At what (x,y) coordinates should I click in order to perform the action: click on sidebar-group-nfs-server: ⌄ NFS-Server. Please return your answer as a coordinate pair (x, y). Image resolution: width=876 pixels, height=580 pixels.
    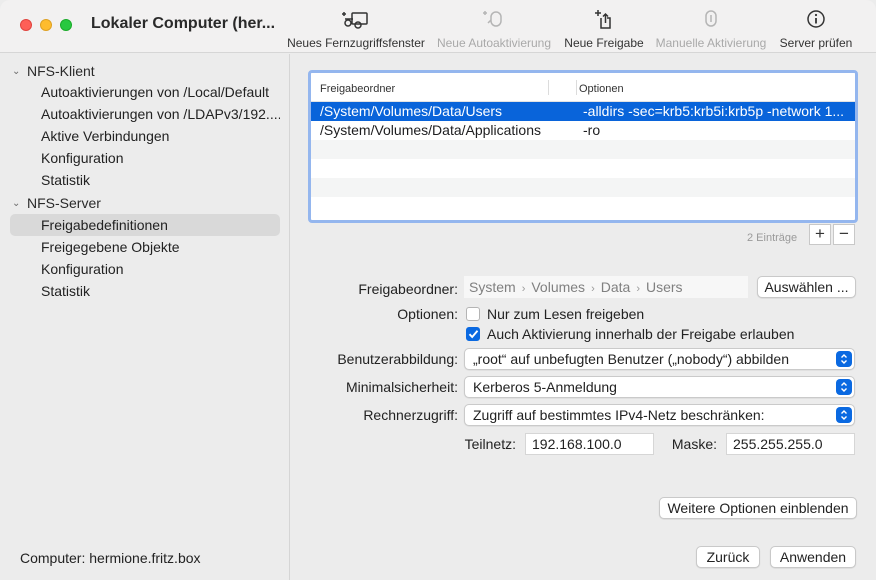
    Looking at the image, I should click on (56, 203).